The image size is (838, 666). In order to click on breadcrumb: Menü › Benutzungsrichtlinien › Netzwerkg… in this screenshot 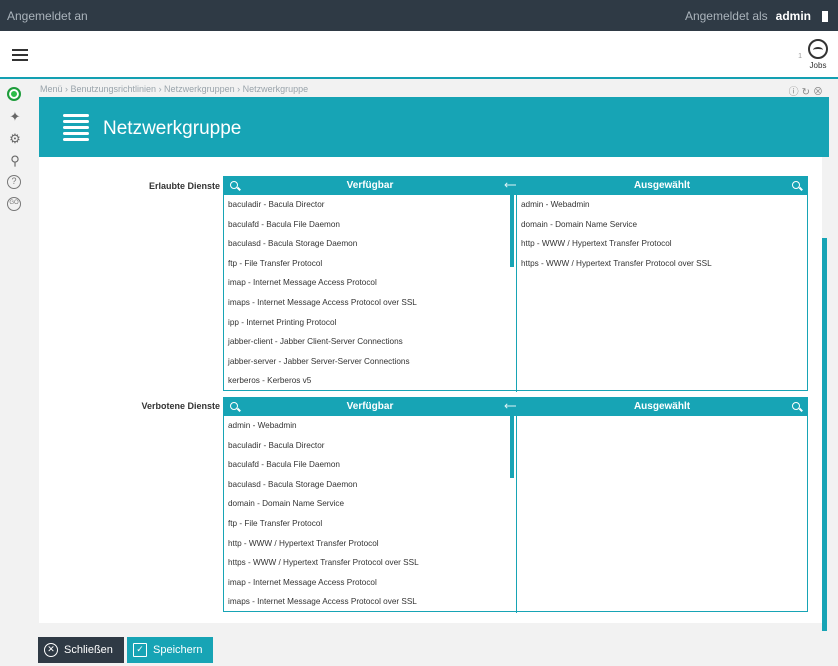, I will do `click(174, 89)`.